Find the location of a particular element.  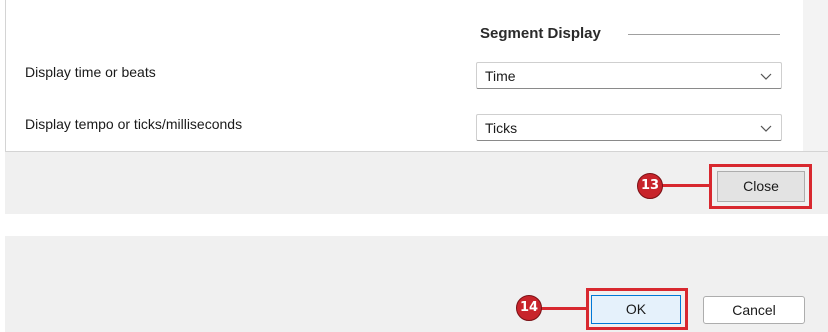

selected-value: Ticks is located at coordinates (501, 128).